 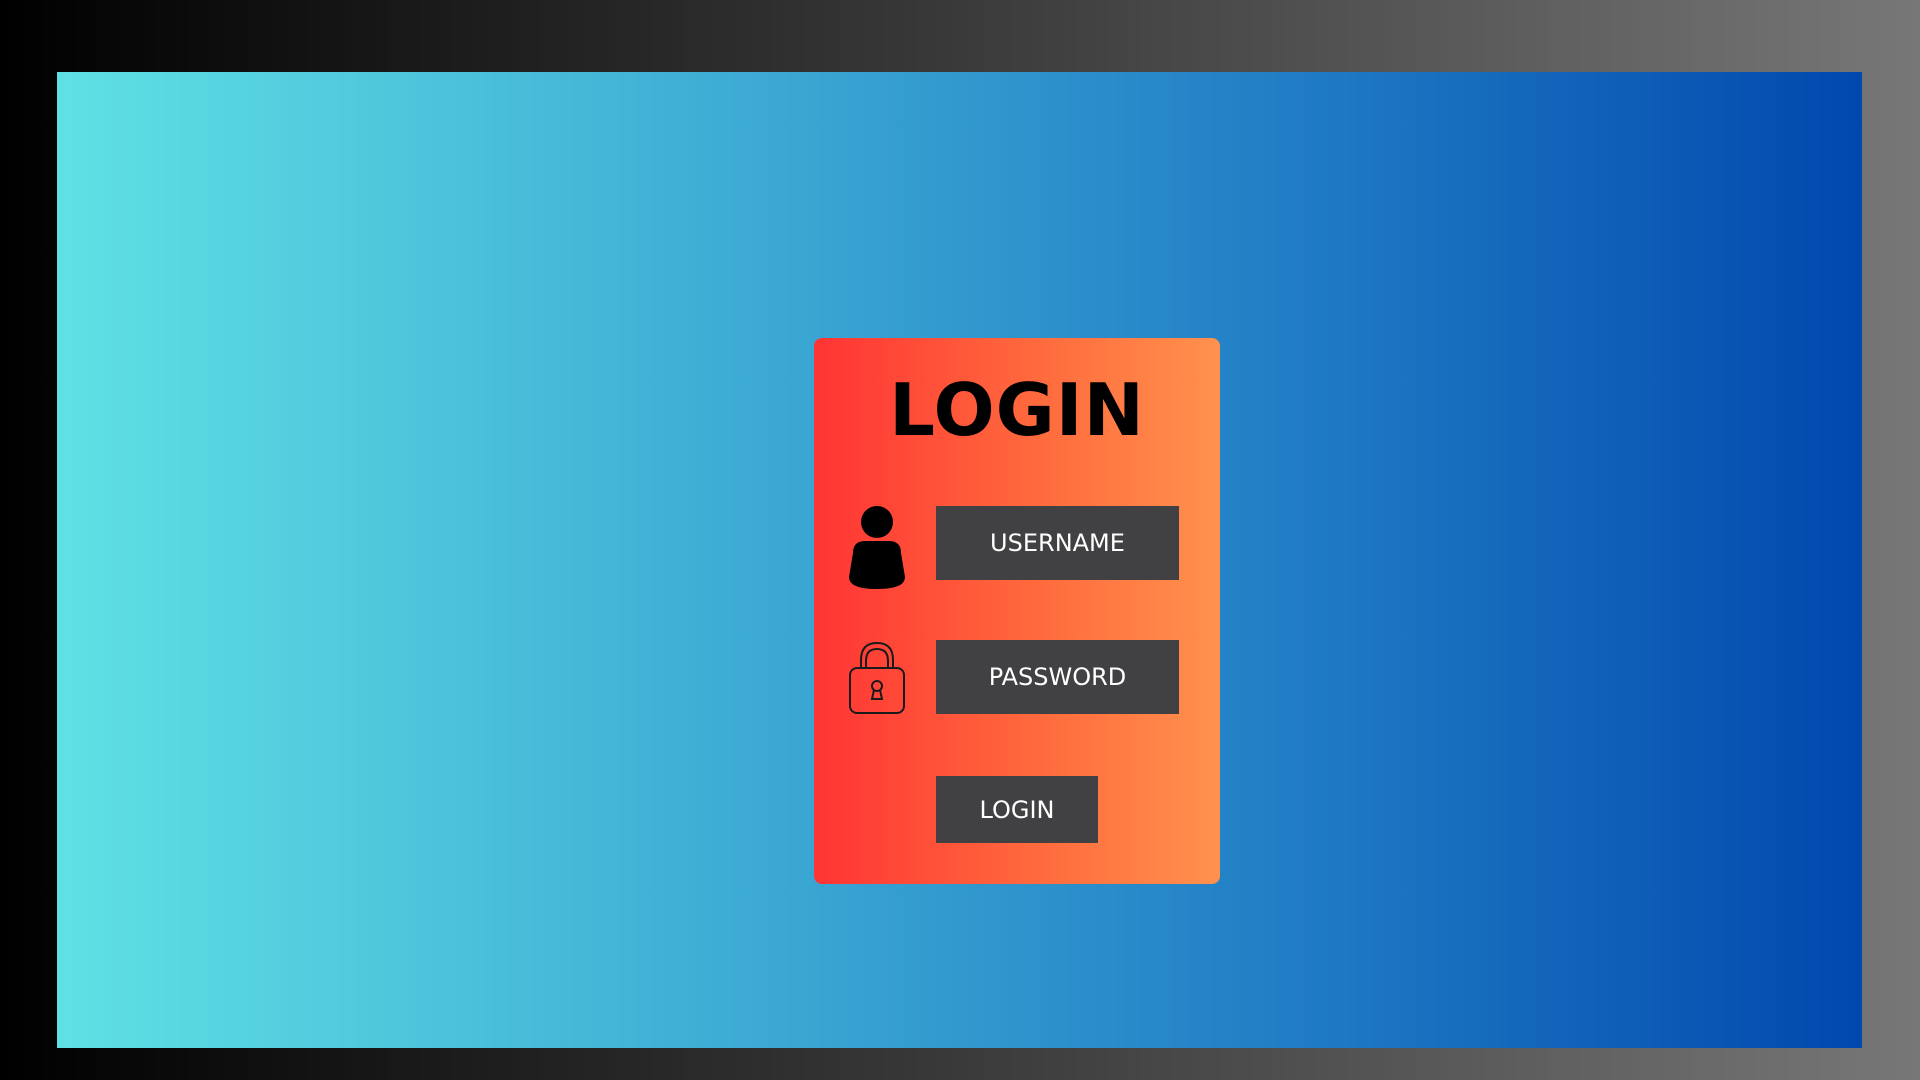 I want to click on password-field: PASSWORD, so click(x=1057, y=677).